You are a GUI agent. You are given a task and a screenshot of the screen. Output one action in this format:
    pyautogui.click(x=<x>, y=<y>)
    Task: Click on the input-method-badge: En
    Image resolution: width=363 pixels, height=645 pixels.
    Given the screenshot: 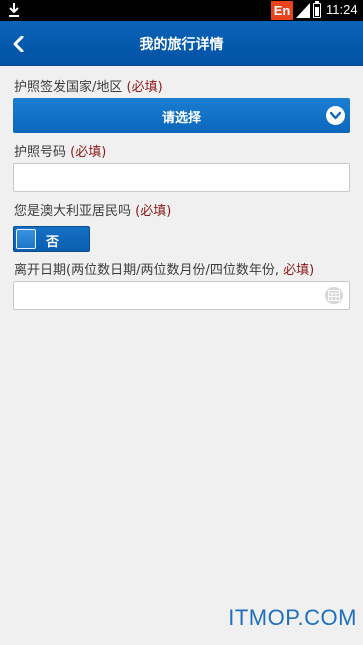 What is the action you would take?
    pyautogui.click(x=282, y=10)
    